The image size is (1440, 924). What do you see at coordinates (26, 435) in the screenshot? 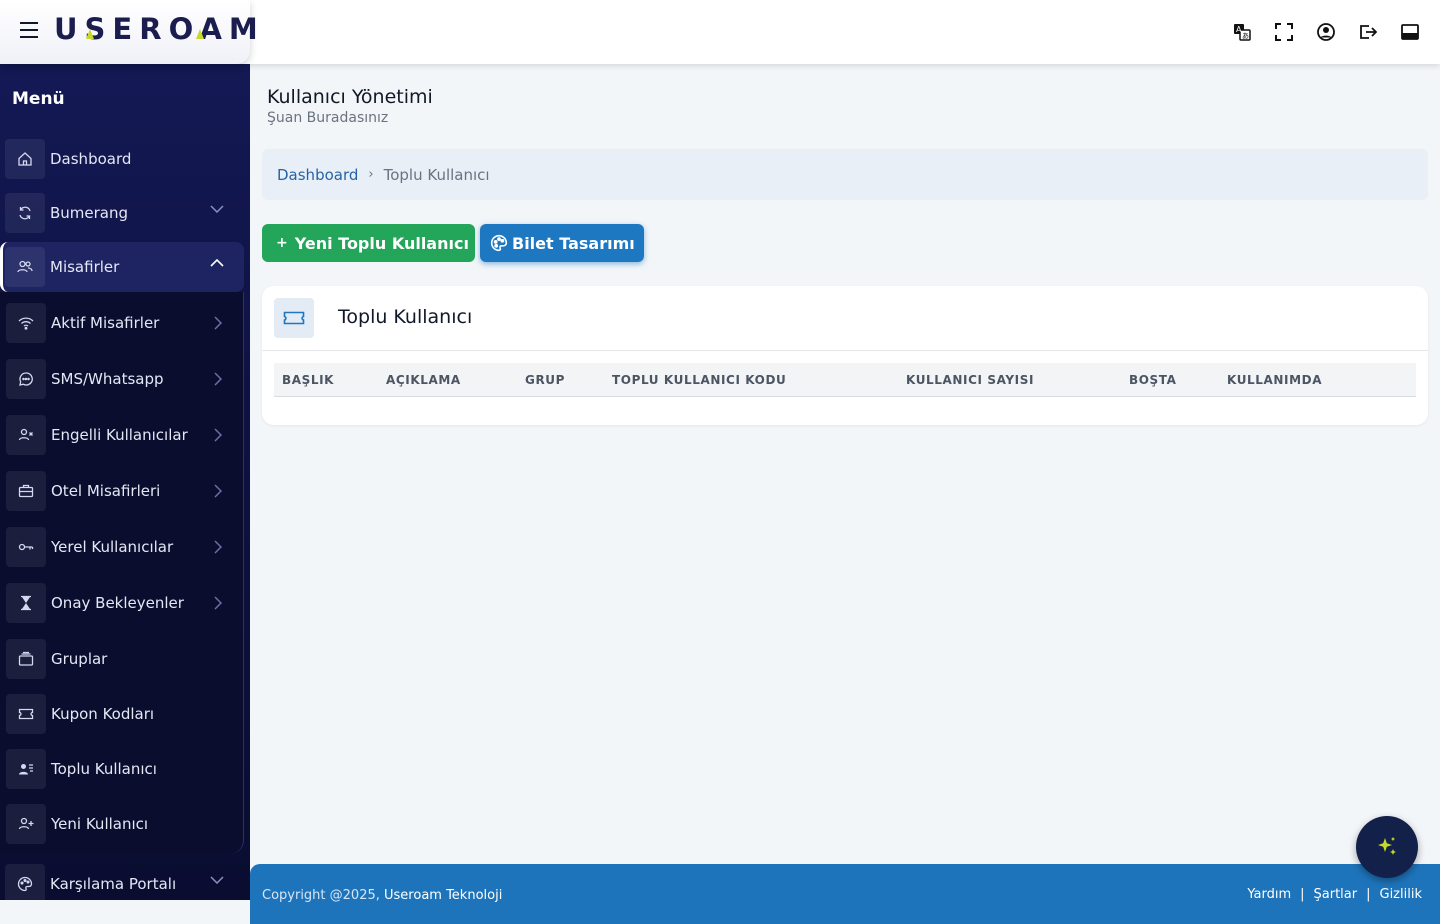
I see `user-x-icon` at bounding box center [26, 435].